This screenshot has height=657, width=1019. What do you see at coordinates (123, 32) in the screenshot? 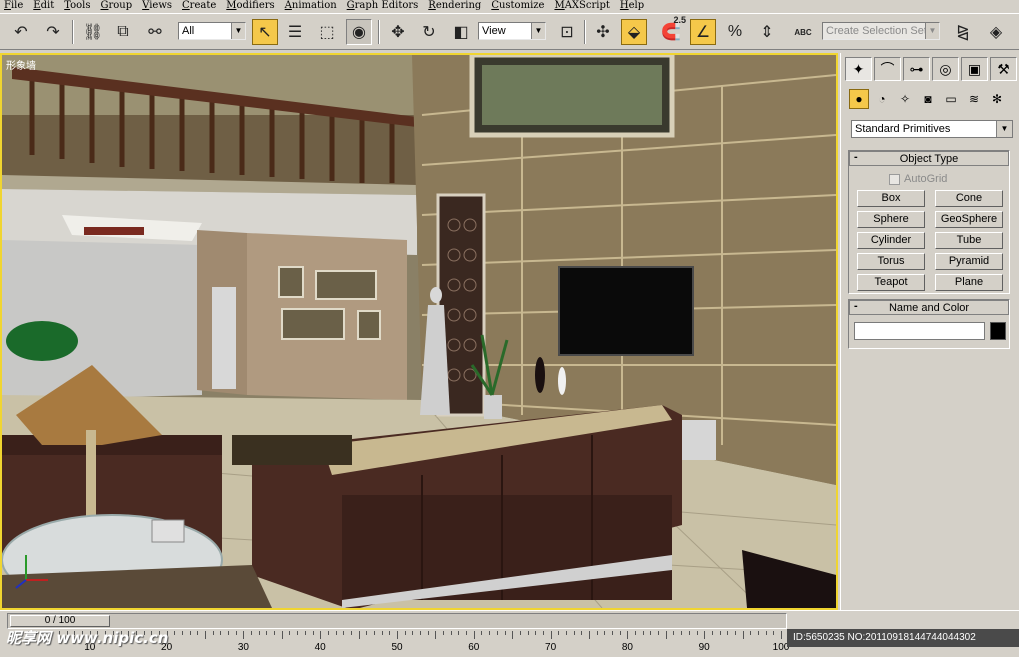
I see `unlink-icon: ⧉` at bounding box center [123, 32].